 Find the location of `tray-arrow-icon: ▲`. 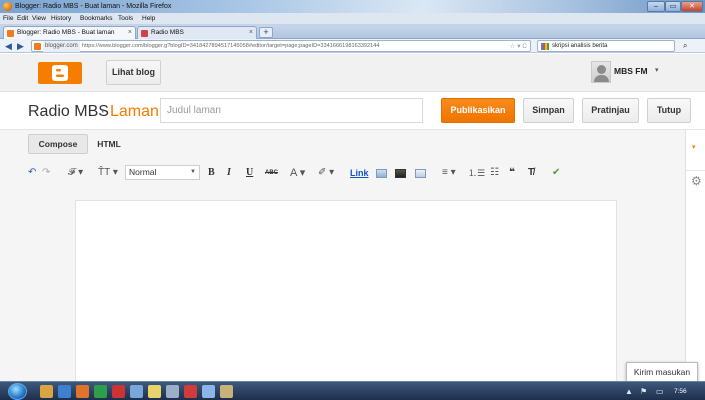

tray-arrow-icon: ▲ is located at coordinates (629, 391).